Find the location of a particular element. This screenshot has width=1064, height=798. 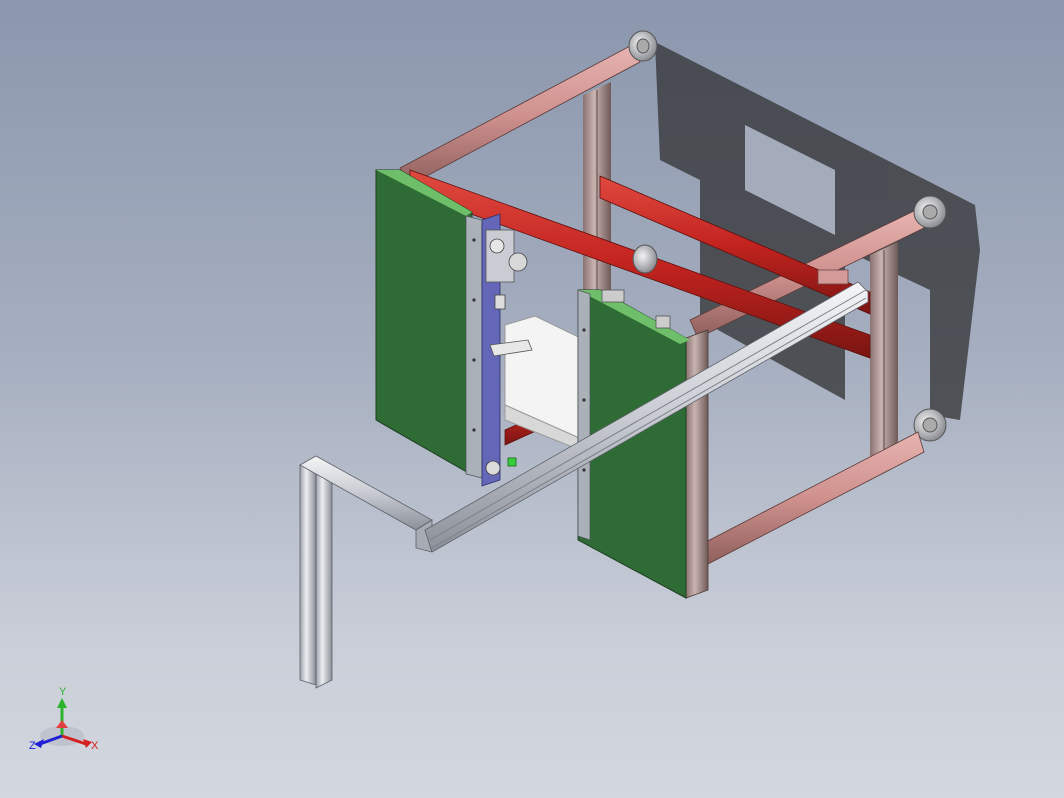

triad-z-label: Z is located at coordinates (32, 746).